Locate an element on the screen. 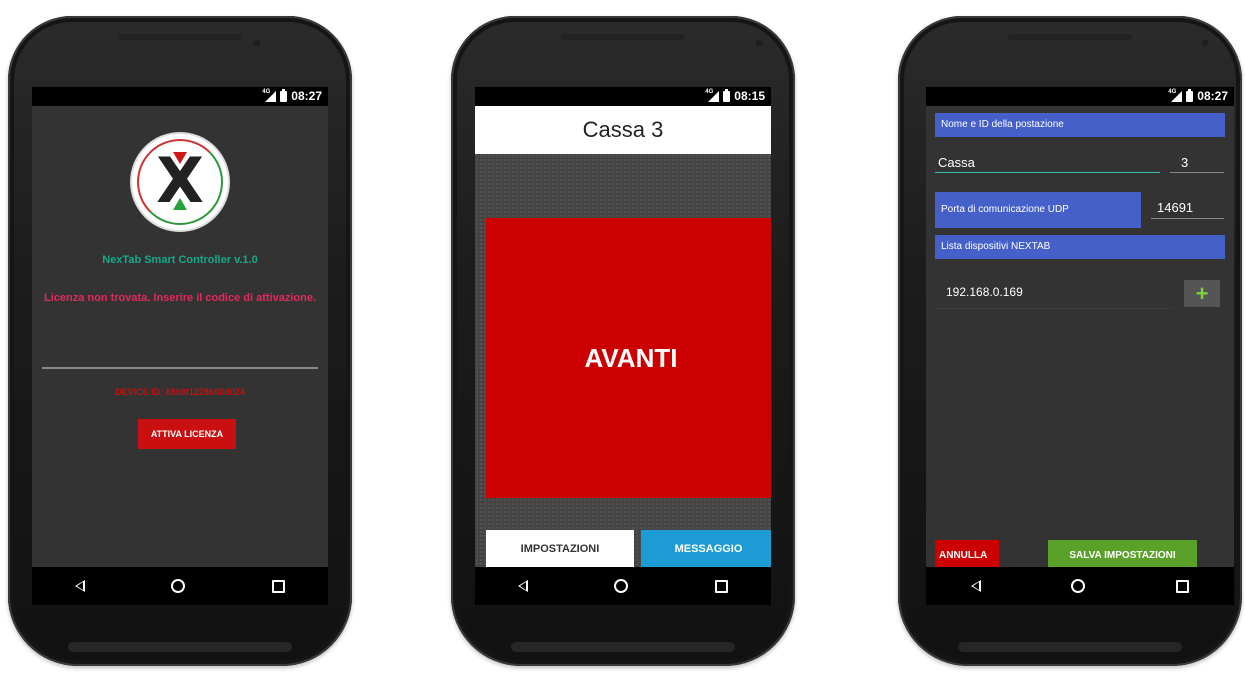  nextab-logo: X is located at coordinates (180, 182).